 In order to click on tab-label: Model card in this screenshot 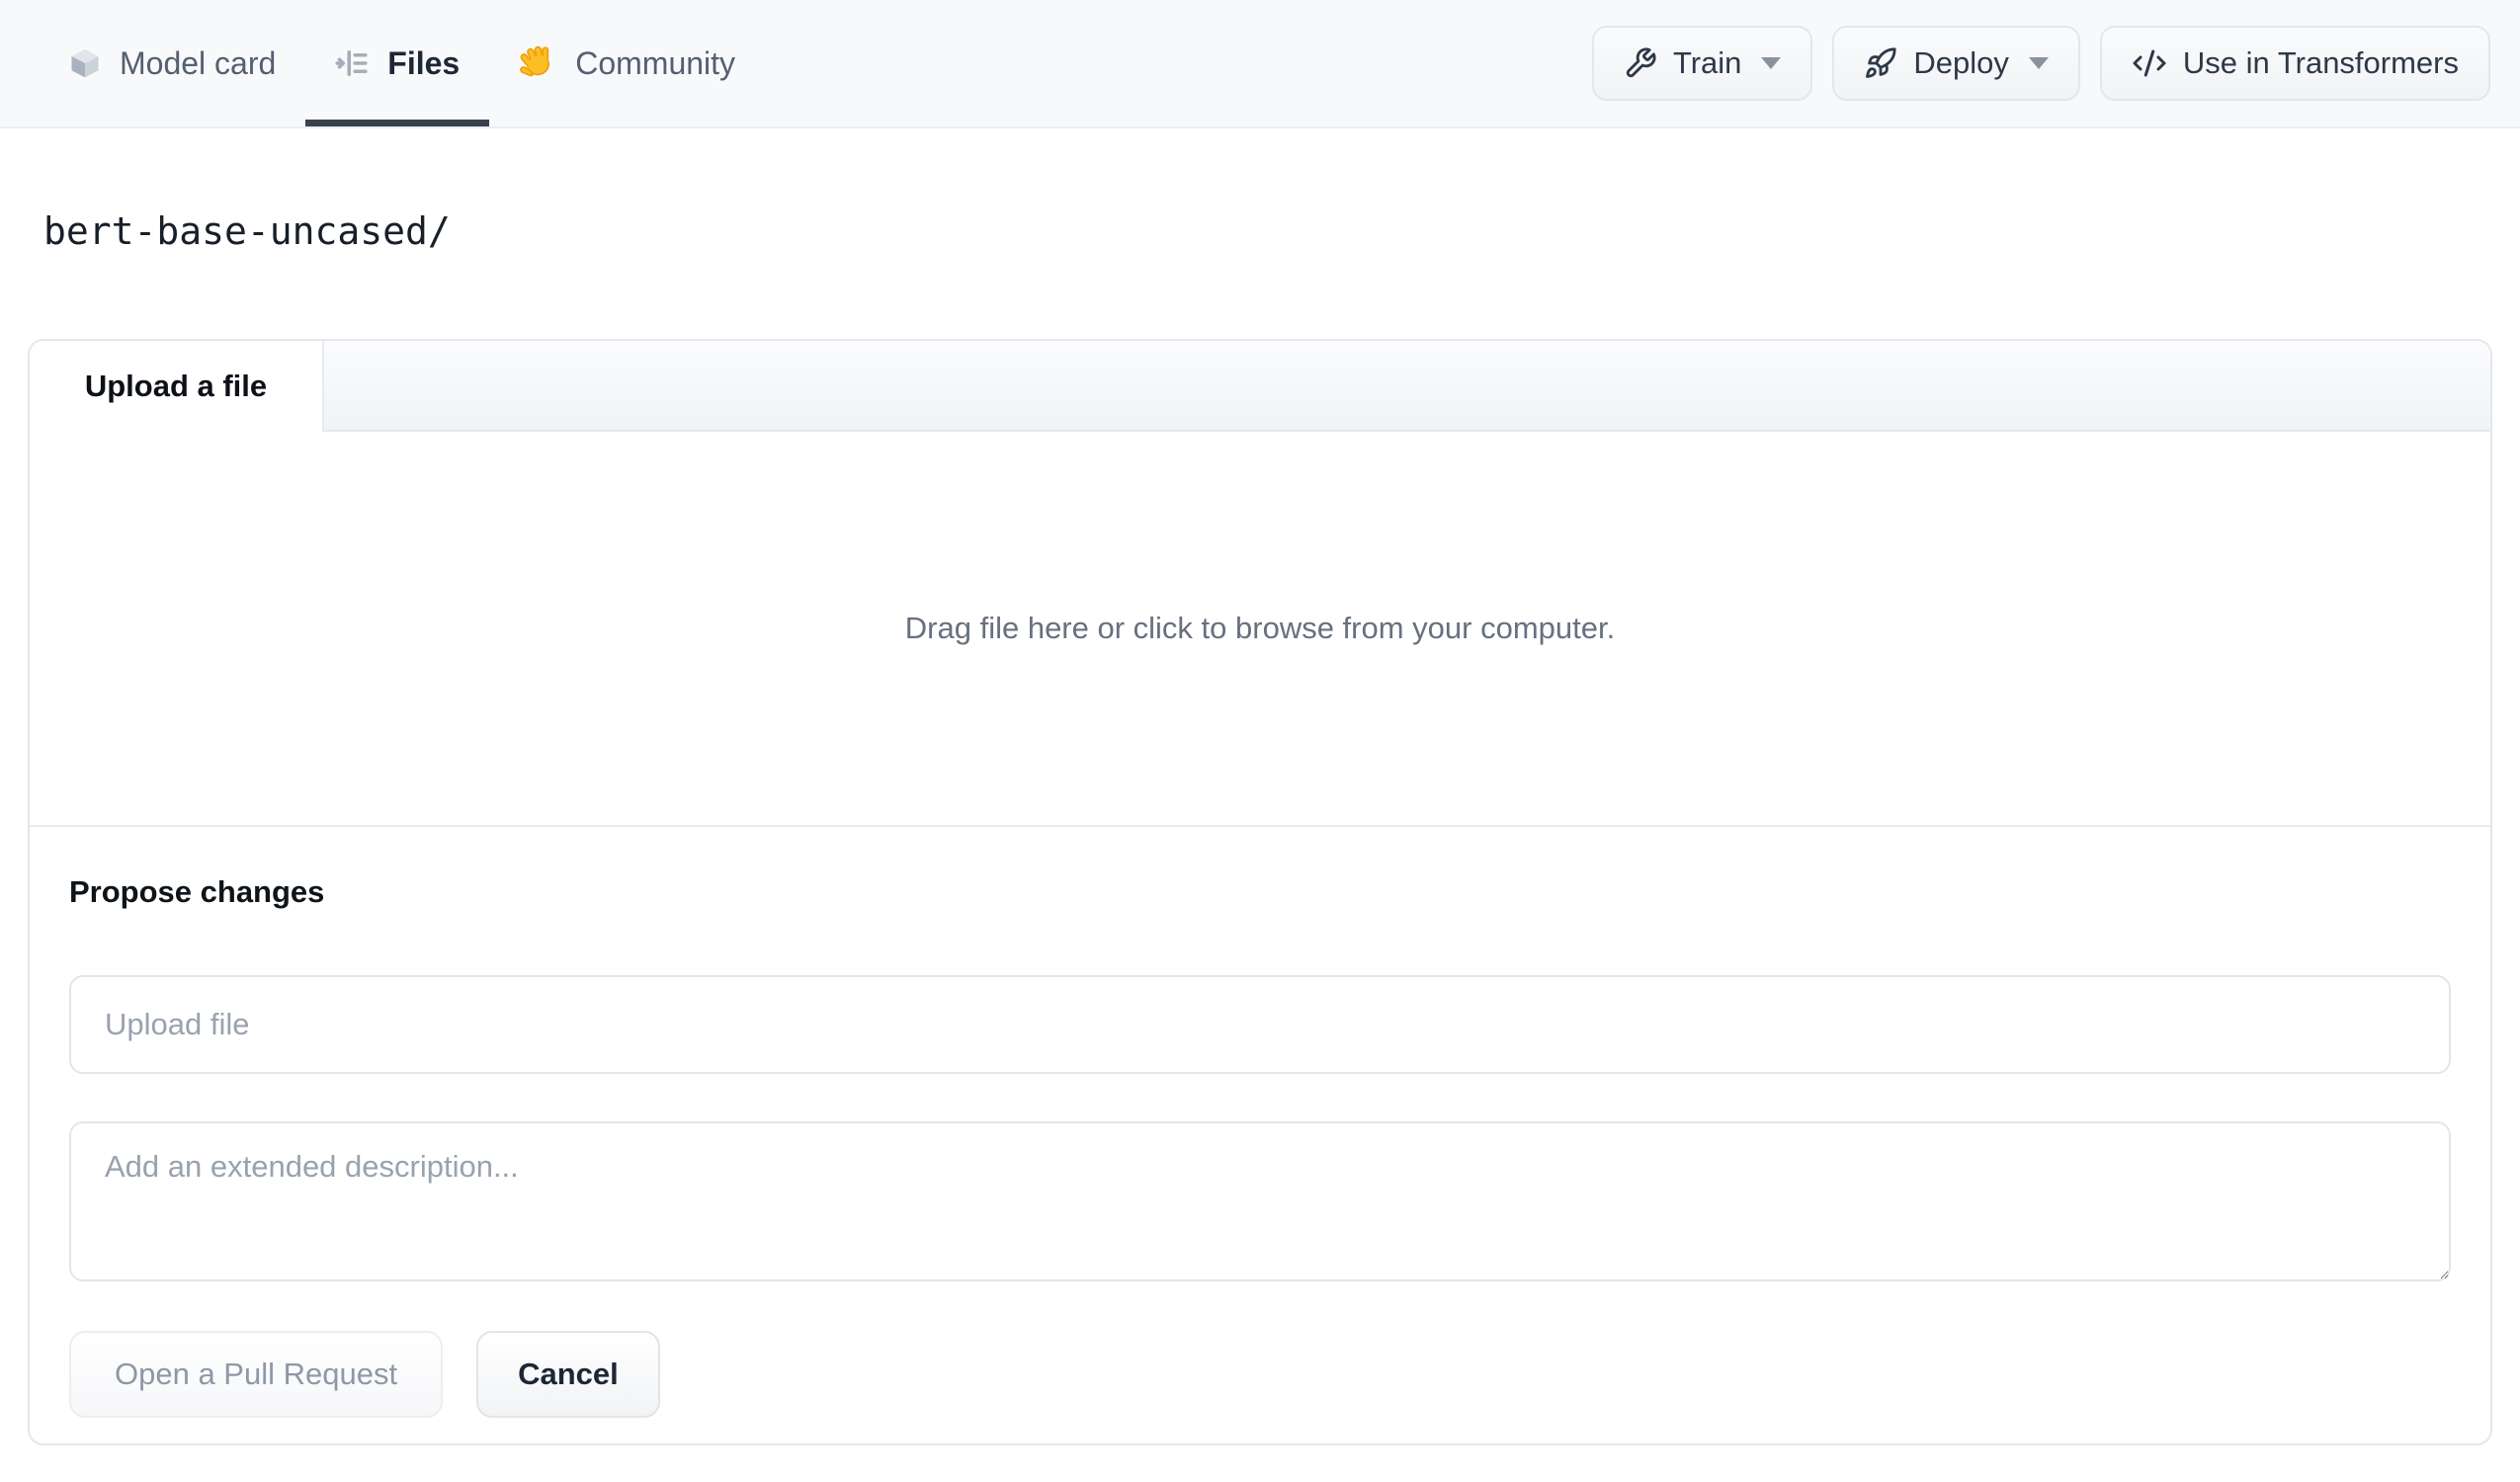, I will do `click(198, 62)`.